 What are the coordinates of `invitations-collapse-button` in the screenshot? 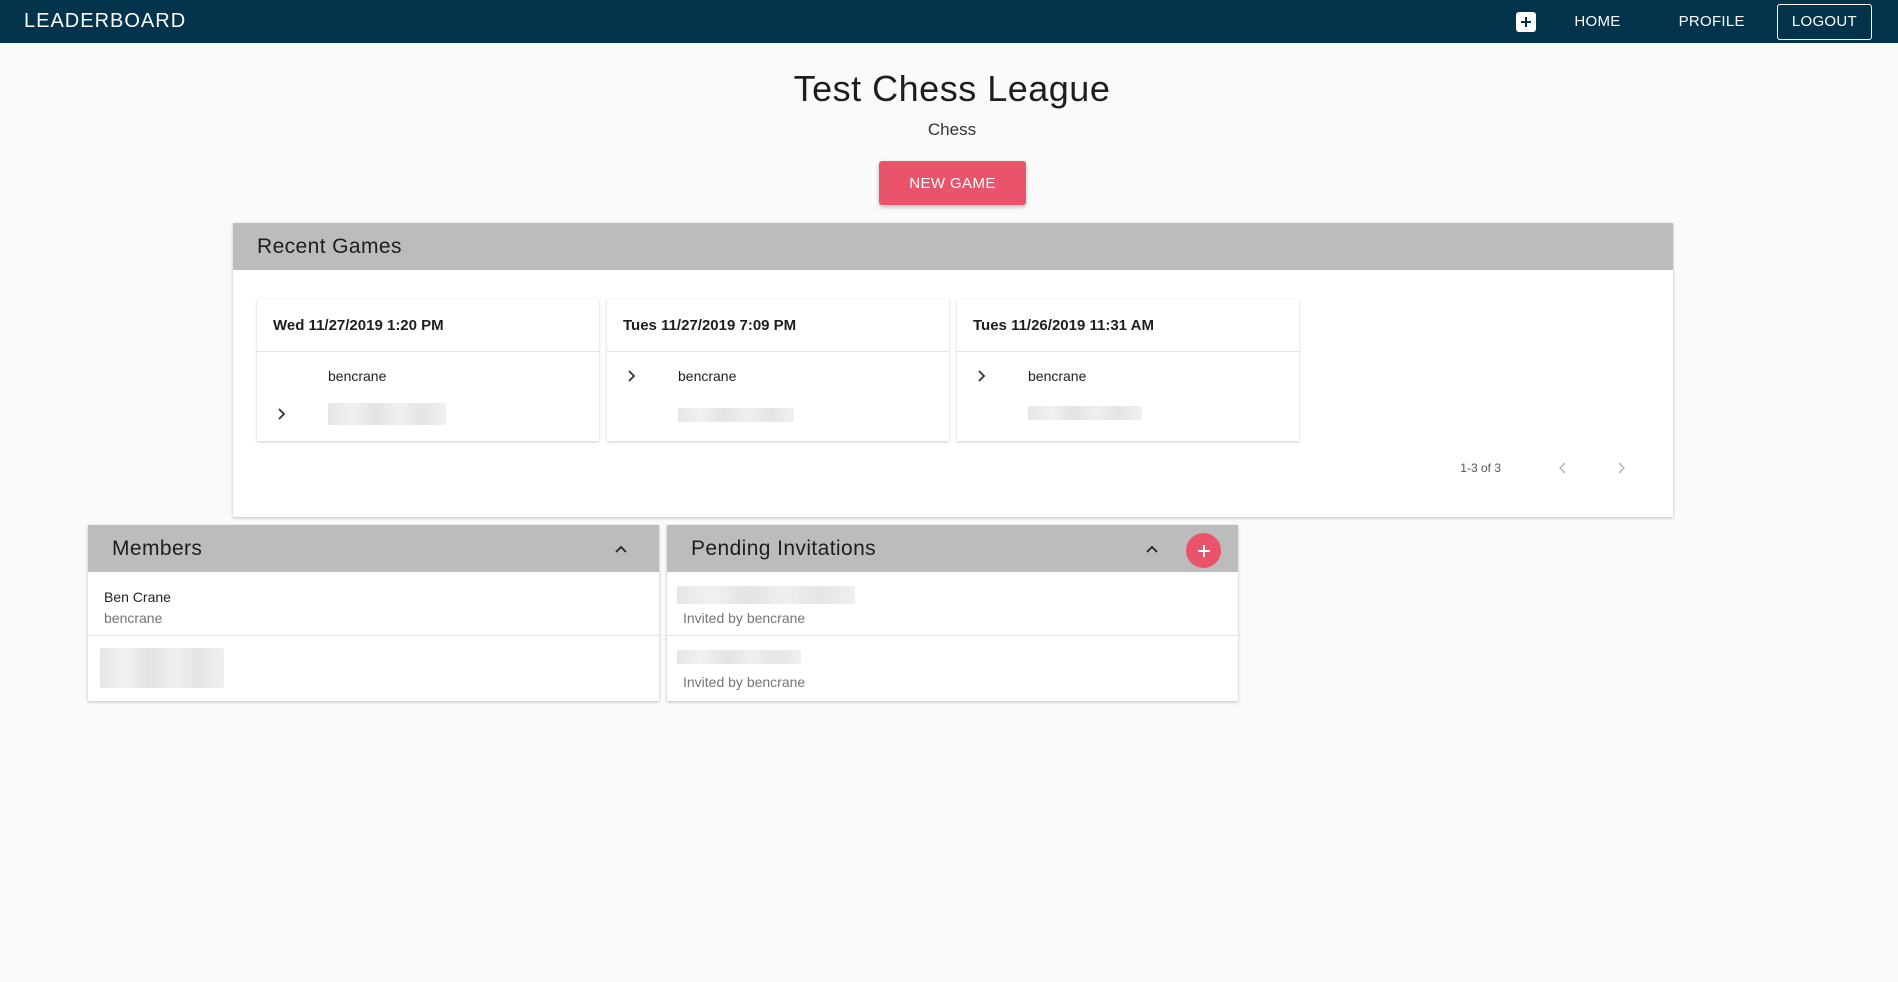 It's located at (1152, 549).